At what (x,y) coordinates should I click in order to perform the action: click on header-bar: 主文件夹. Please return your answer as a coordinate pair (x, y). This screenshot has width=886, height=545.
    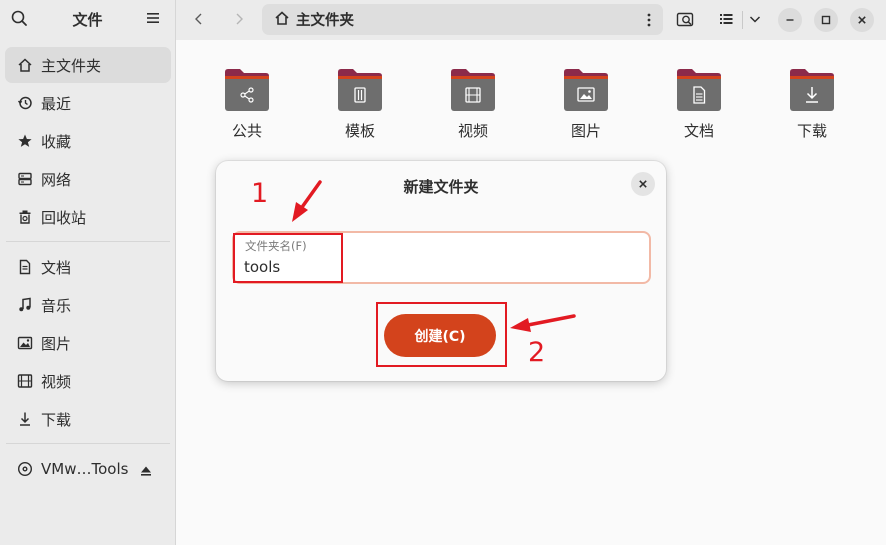
    Looking at the image, I should click on (531, 20).